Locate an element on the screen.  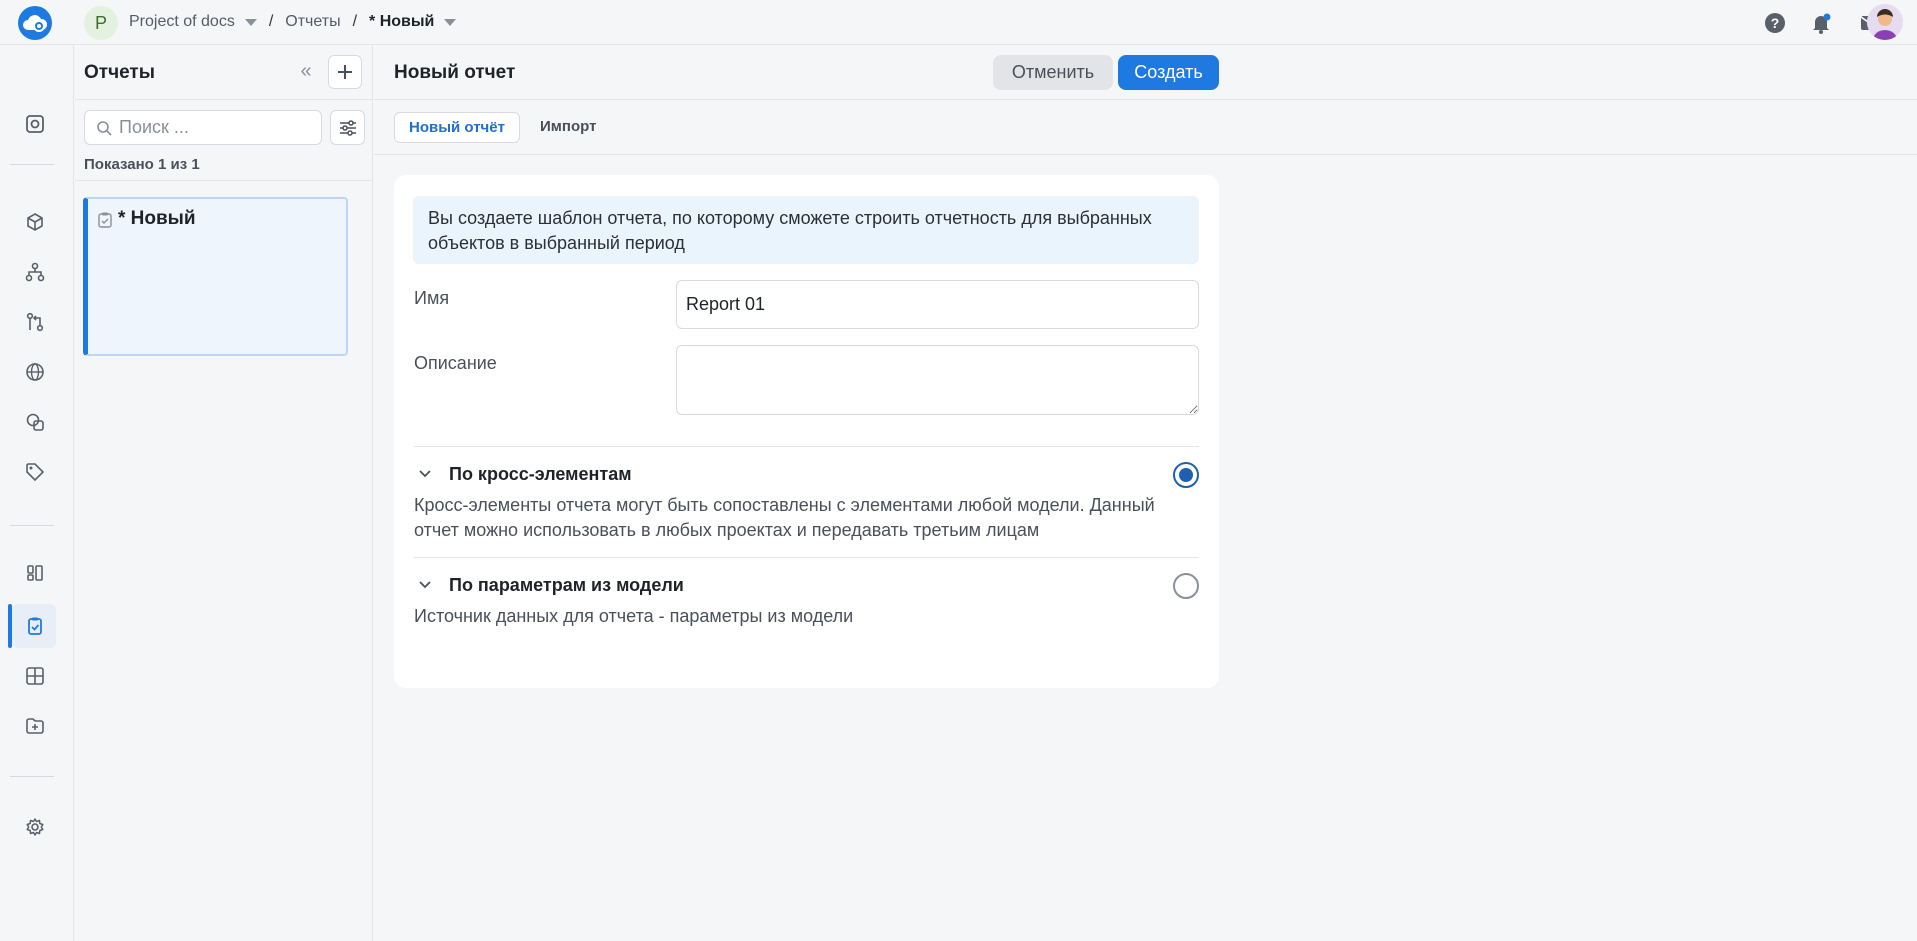
panel-title: Отчеты is located at coordinates (119, 72).